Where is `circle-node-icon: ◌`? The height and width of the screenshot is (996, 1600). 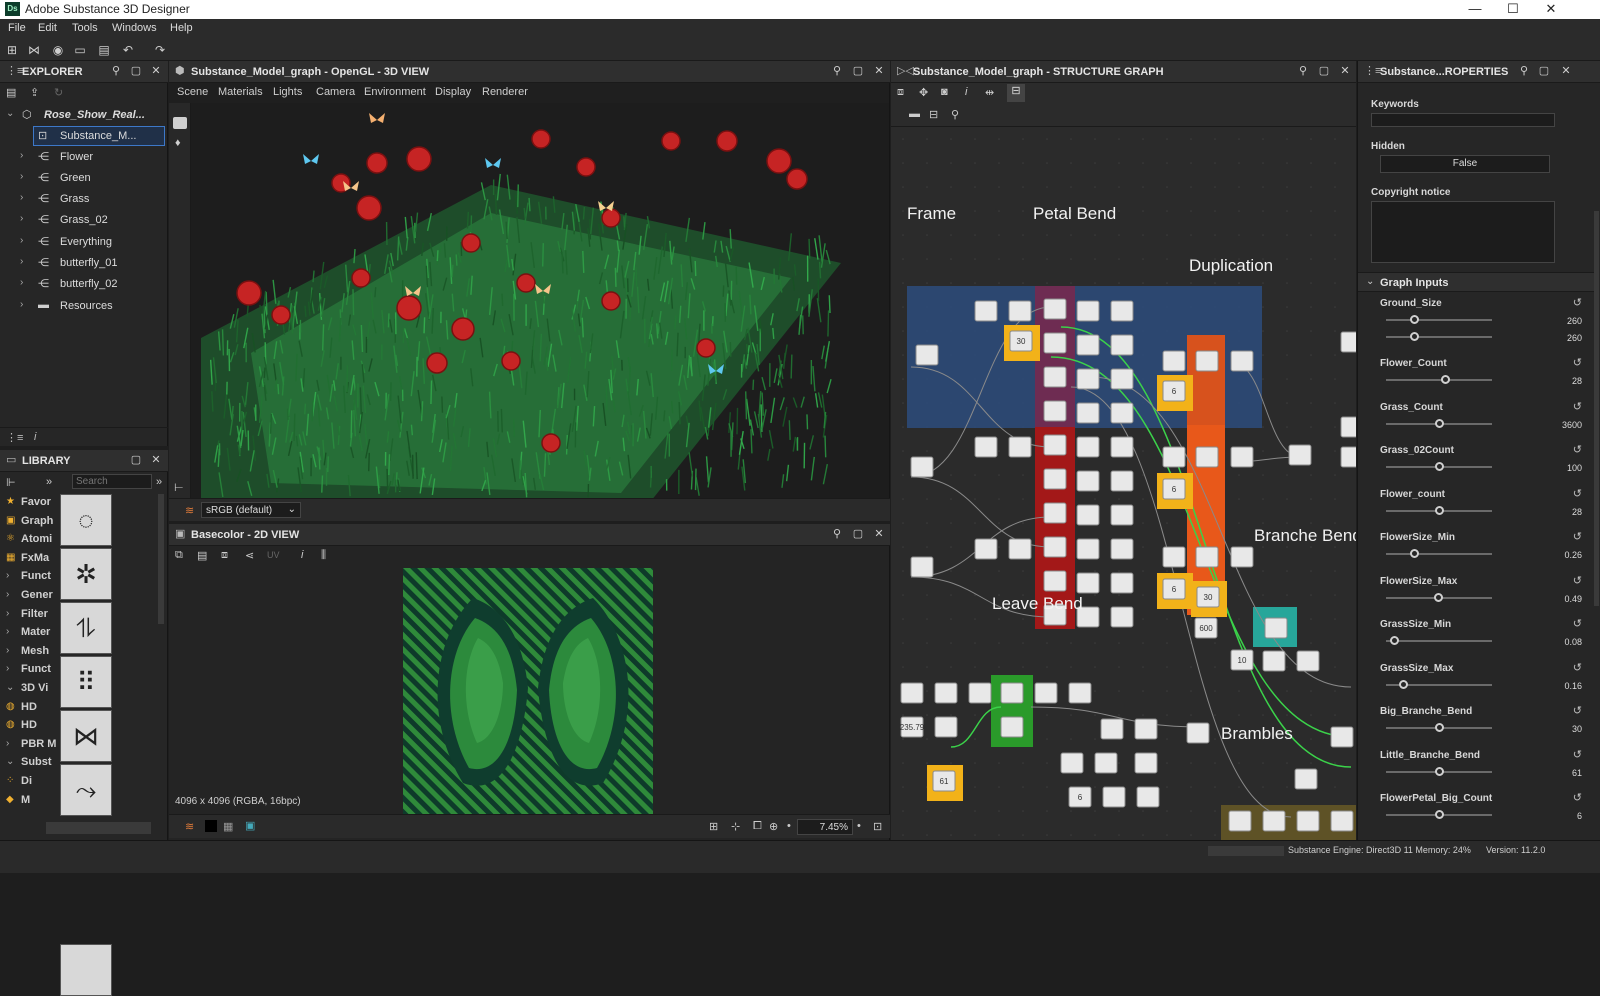 circle-node-icon: ◌ is located at coordinates (86, 520).